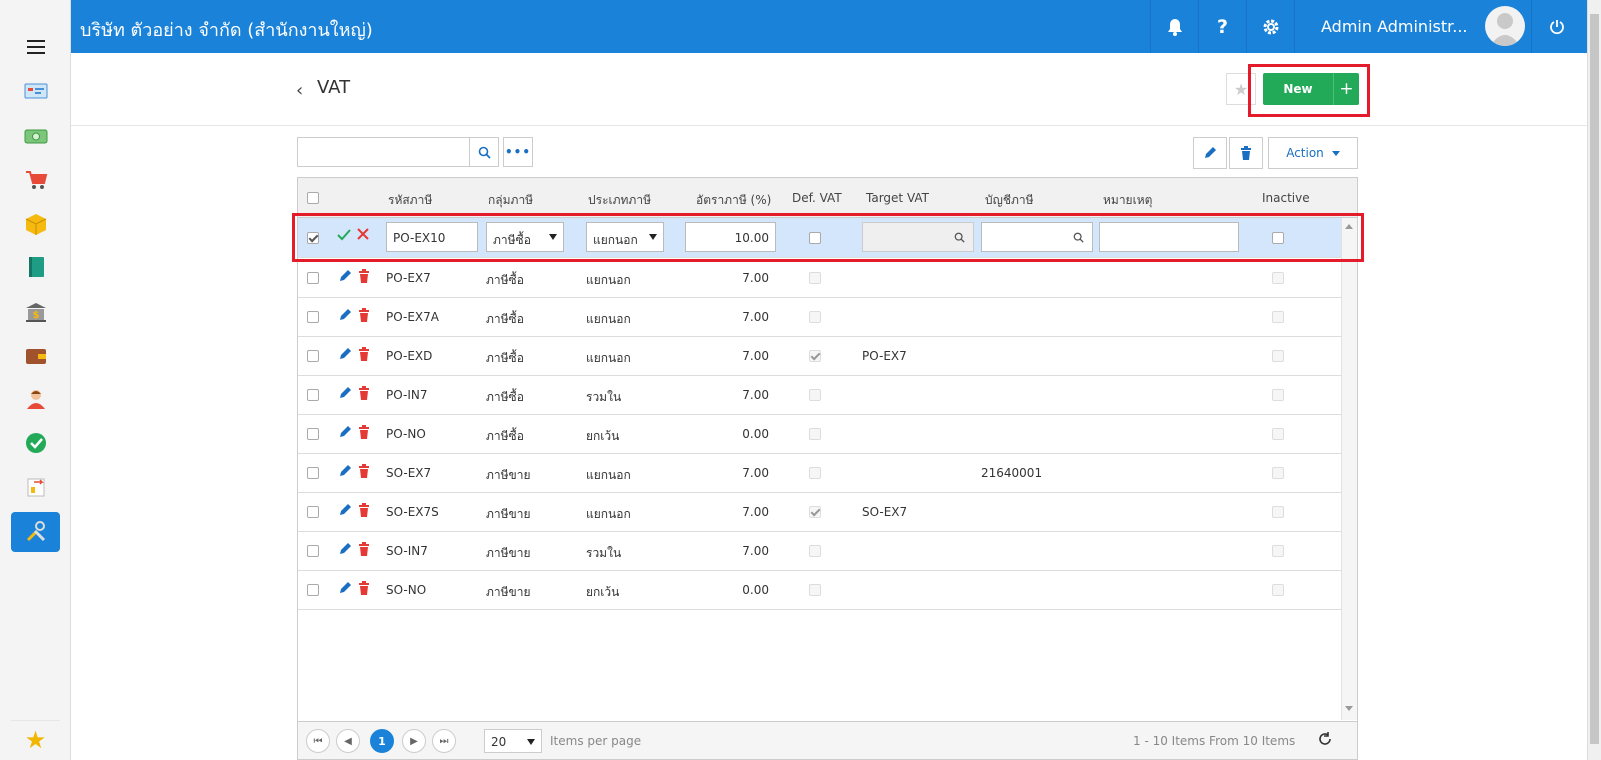 The image size is (1601, 760). I want to click on cart-icon, so click(36, 180).